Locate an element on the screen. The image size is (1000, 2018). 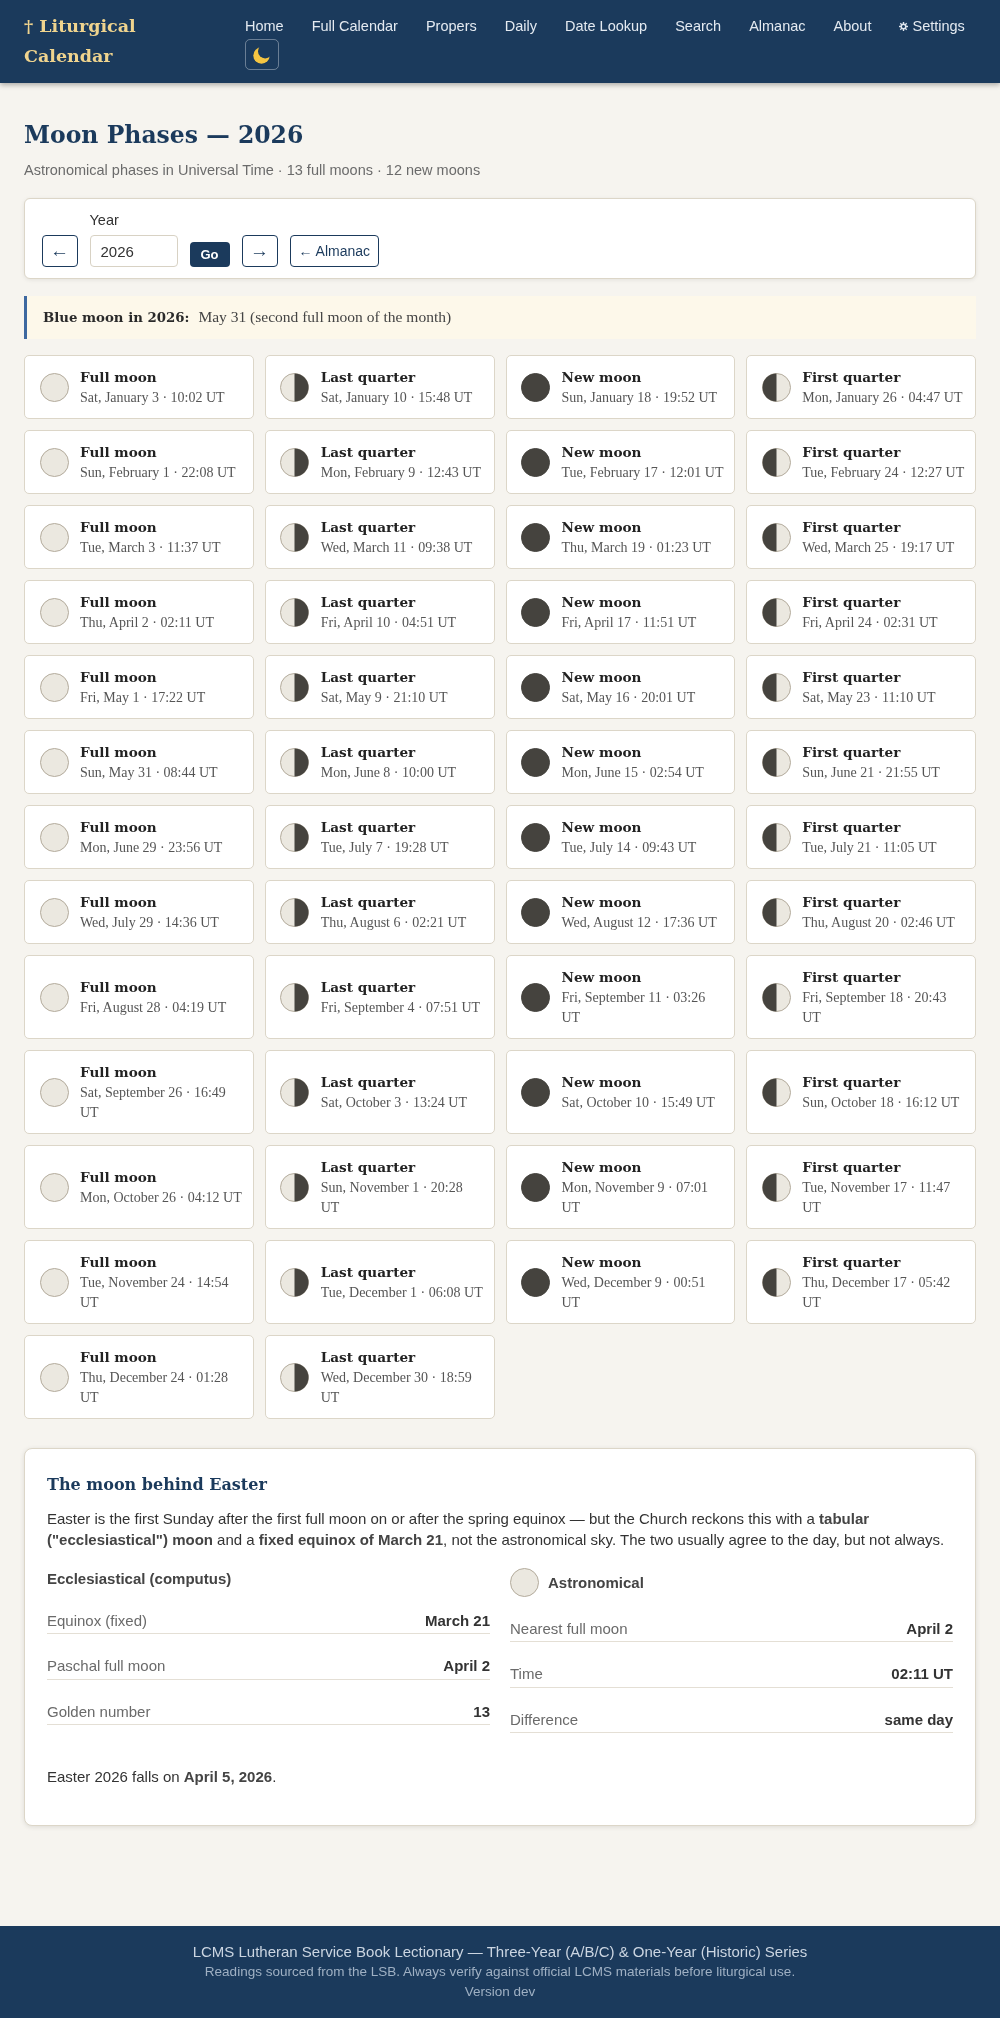
detail-label: Difference is located at coordinates (544, 1719).